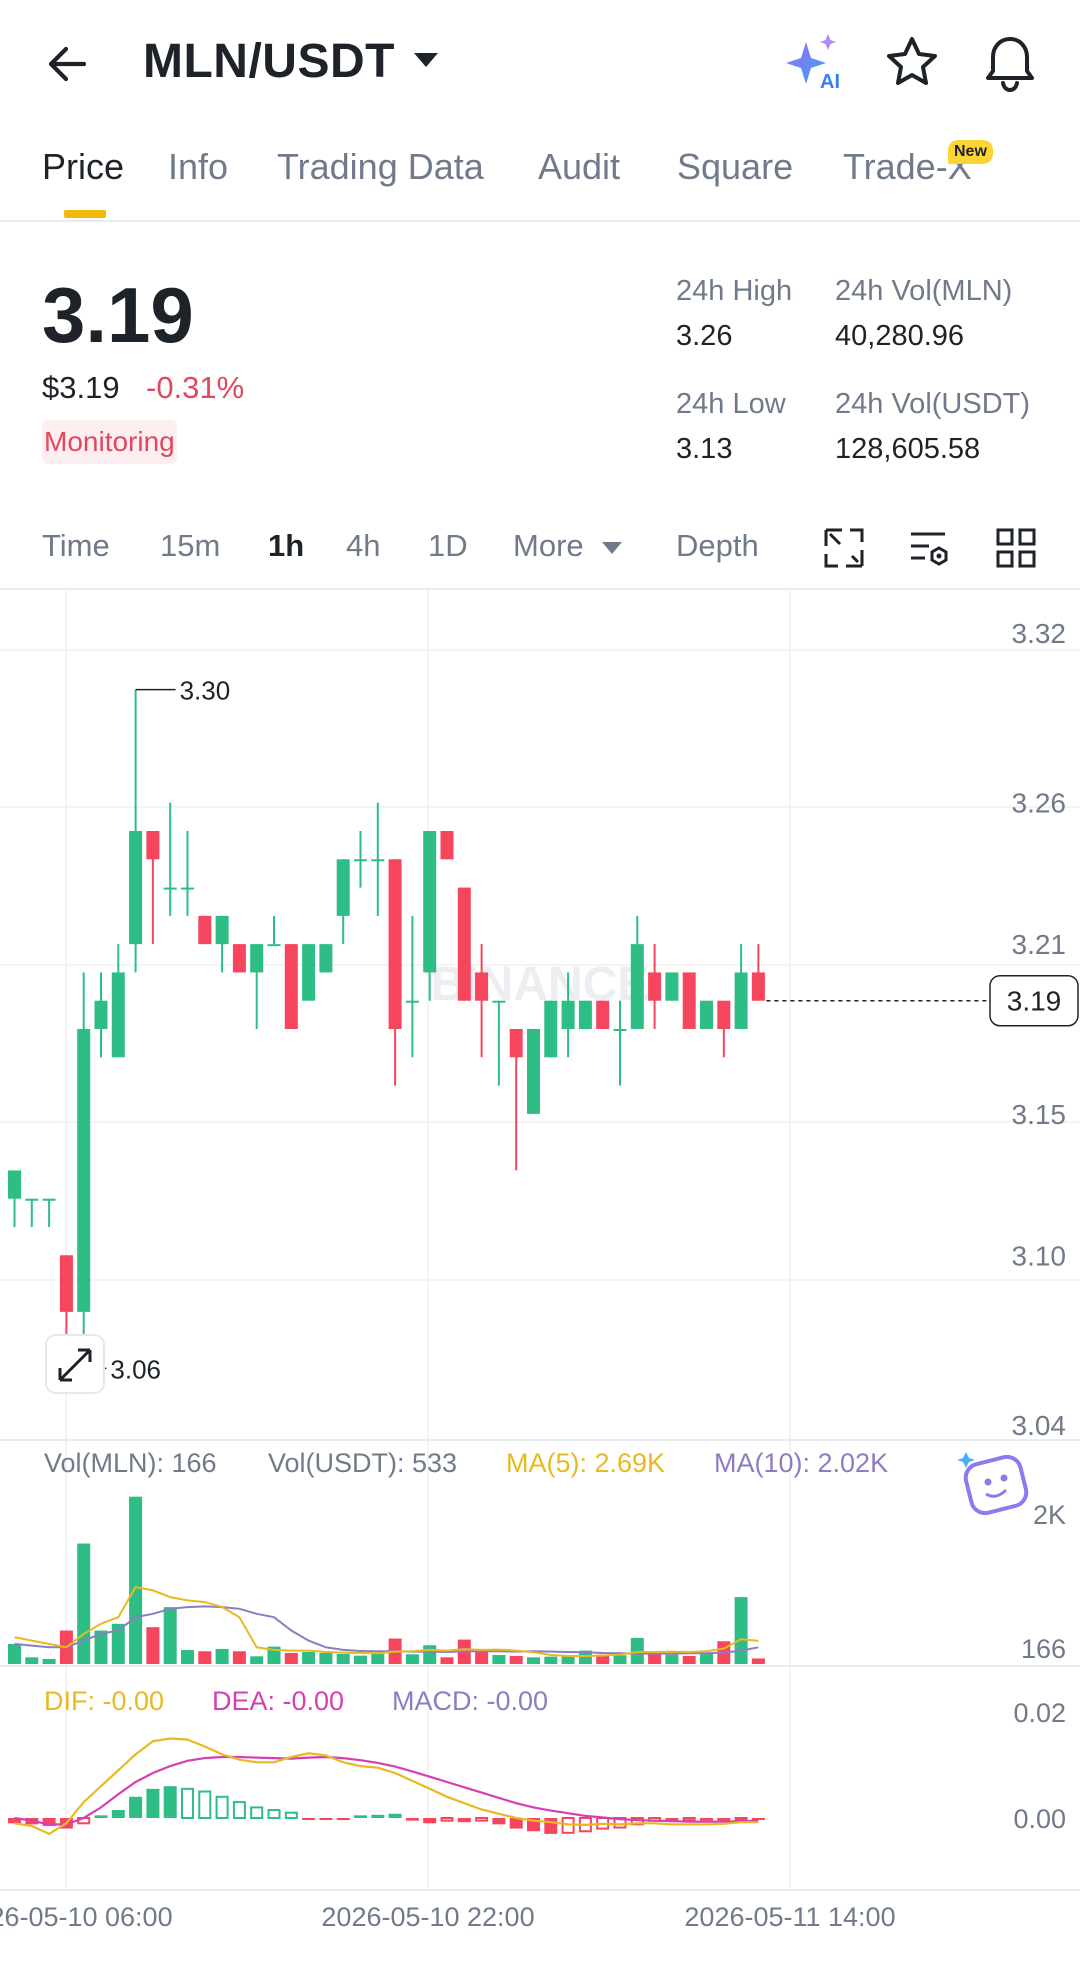 The width and height of the screenshot is (1080, 1984). What do you see at coordinates (448, 546) in the screenshot?
I see `interval-1d: 1D` at bounding box center [448, 546].